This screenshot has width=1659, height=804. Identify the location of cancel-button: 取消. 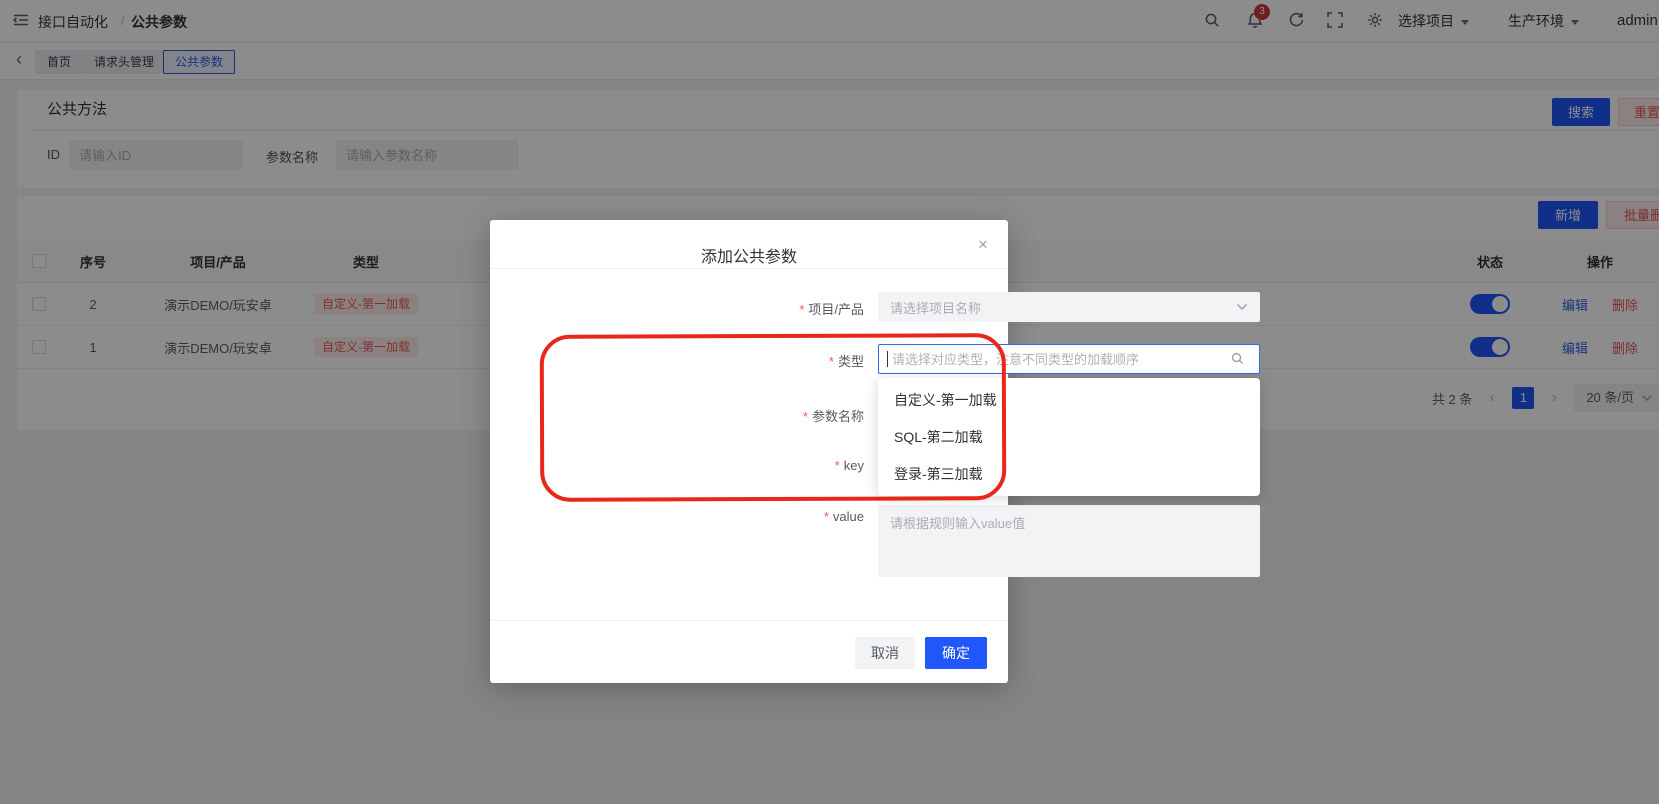
(885, 653).